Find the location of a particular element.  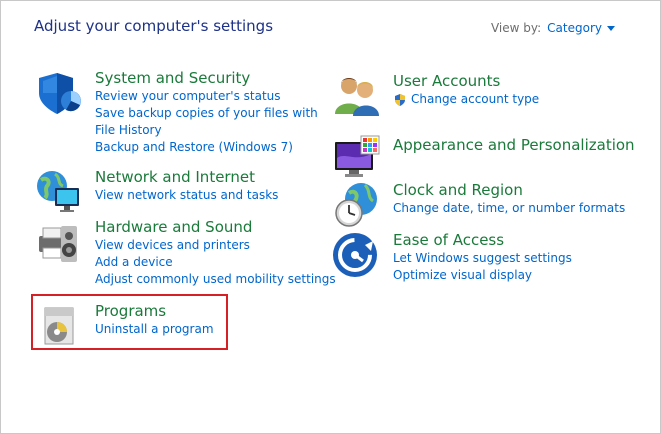

user-accounts-heading: User Accounts is located at coordinates (466, 81).